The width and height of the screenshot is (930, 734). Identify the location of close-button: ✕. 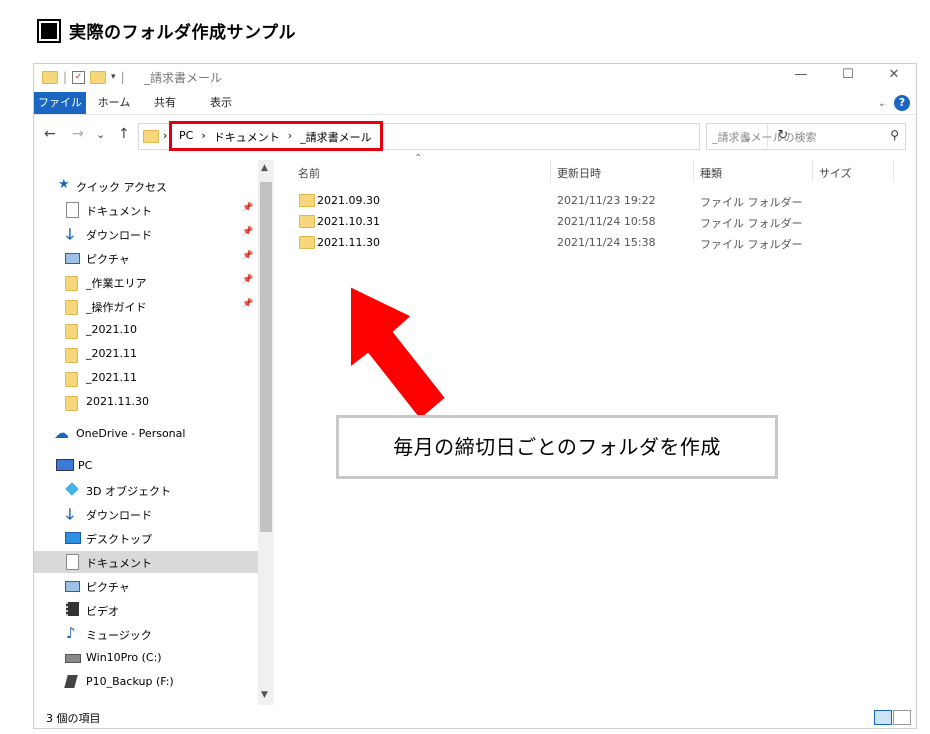
(894, 74).